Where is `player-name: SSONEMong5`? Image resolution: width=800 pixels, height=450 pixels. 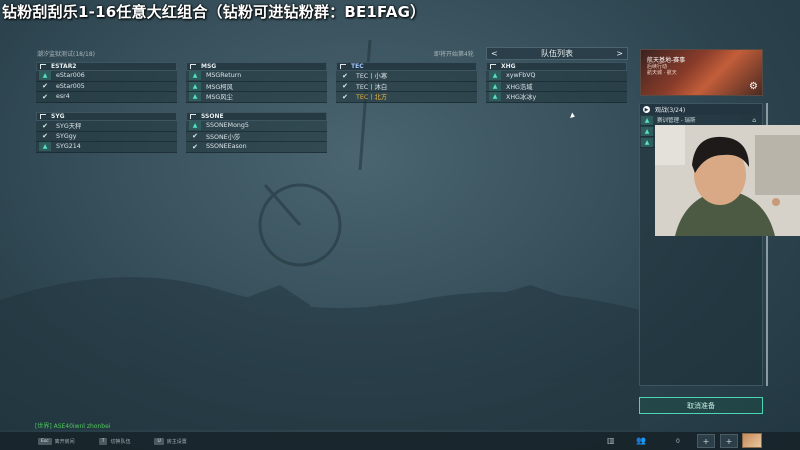
player-name: SSONEMong5 is located at coordinates (227, 126).